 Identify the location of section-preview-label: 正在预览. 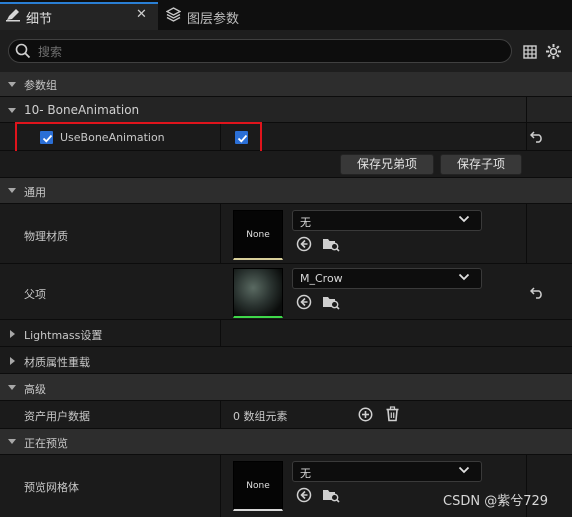
(46, 443).